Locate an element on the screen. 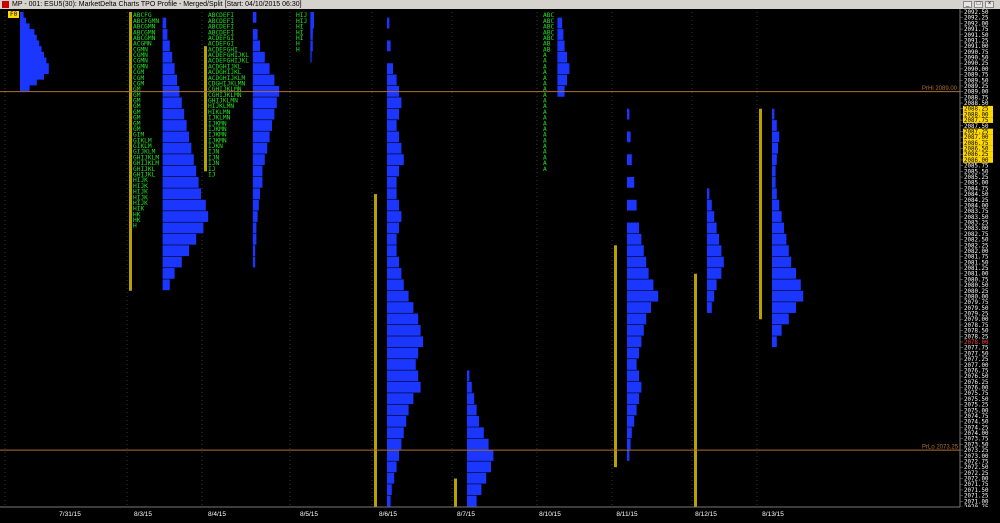  x-tick-label: 8/11/15 is located at coordinates (627, 514).